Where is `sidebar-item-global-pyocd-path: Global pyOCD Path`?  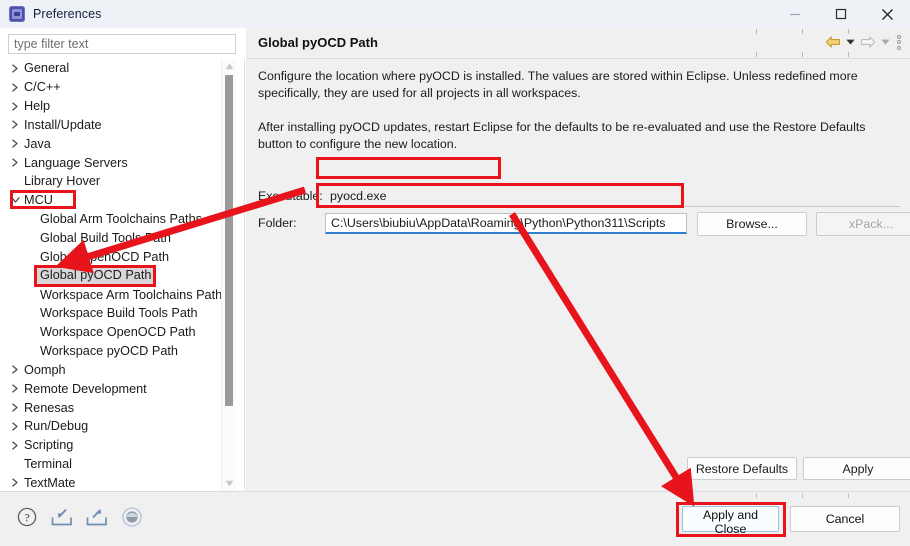
sidebar-item-global-pyocd-path: Global pyOCD Path is located at coordinates (108, 275).